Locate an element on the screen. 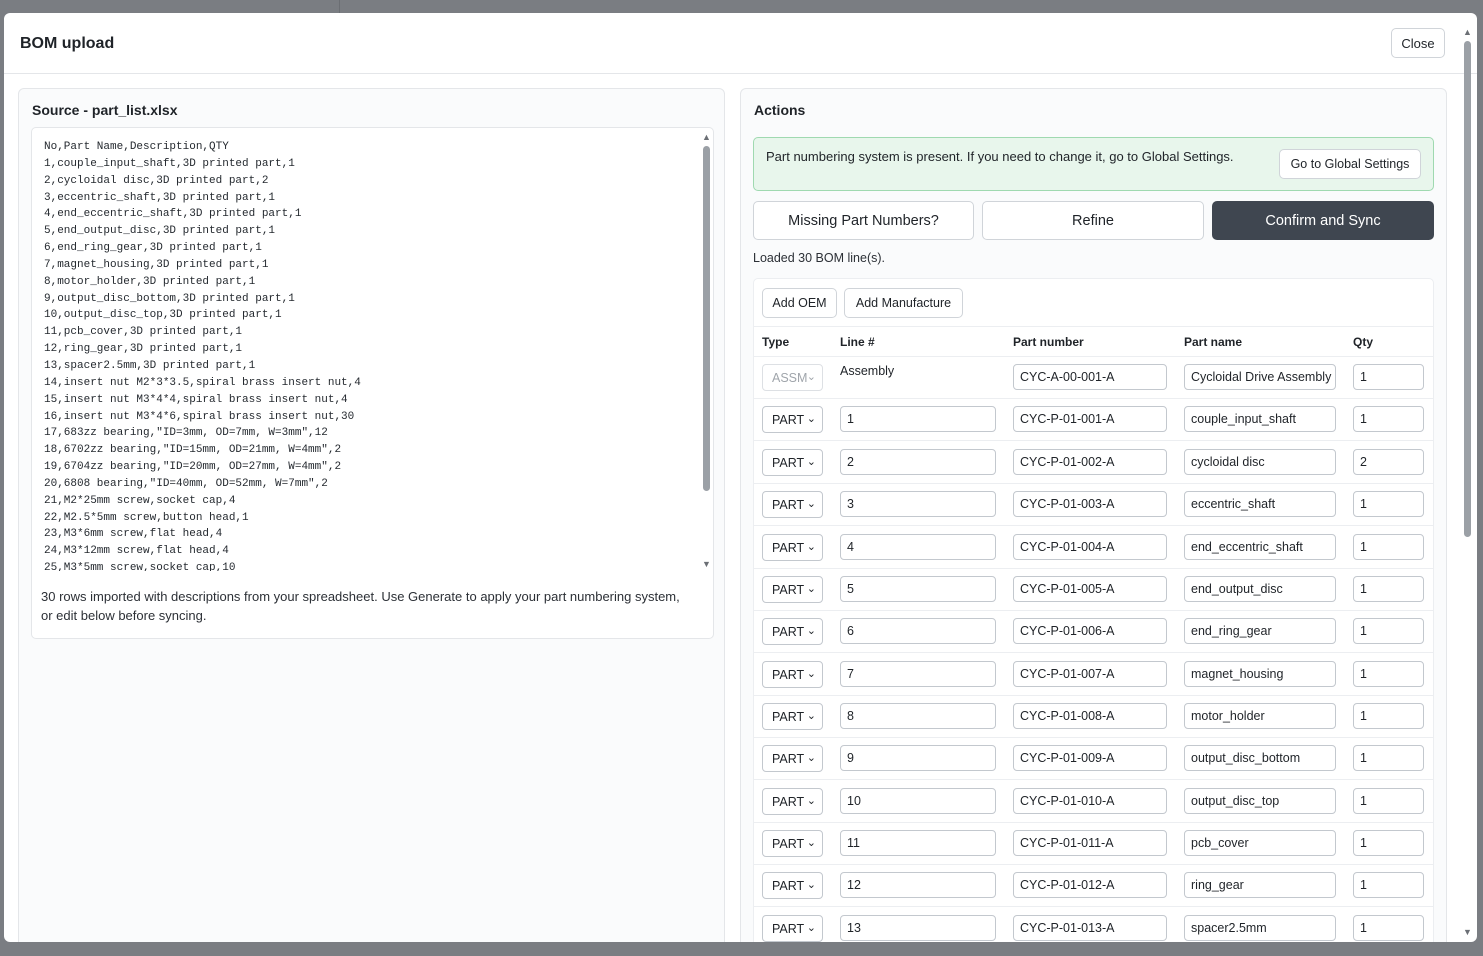  part-number-input: CYC-P-01-013-A is located at coordinates (1090, 928).